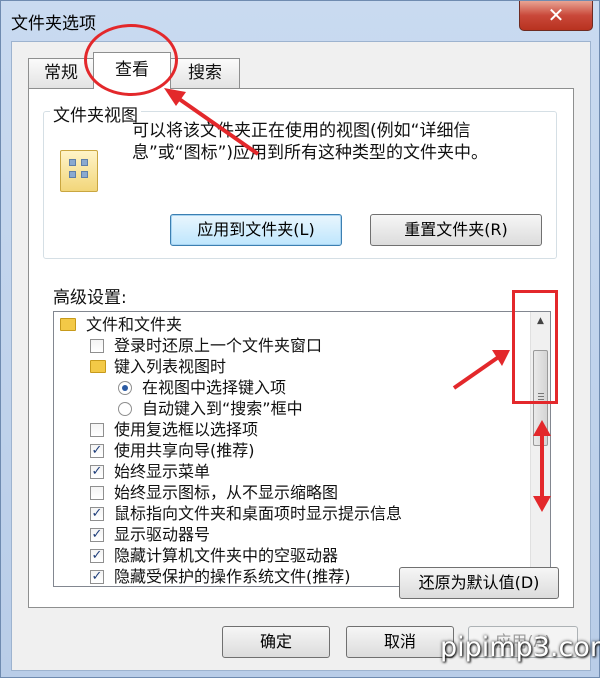  I want to click on arrow-to-tab-icon, so click(215, 124).